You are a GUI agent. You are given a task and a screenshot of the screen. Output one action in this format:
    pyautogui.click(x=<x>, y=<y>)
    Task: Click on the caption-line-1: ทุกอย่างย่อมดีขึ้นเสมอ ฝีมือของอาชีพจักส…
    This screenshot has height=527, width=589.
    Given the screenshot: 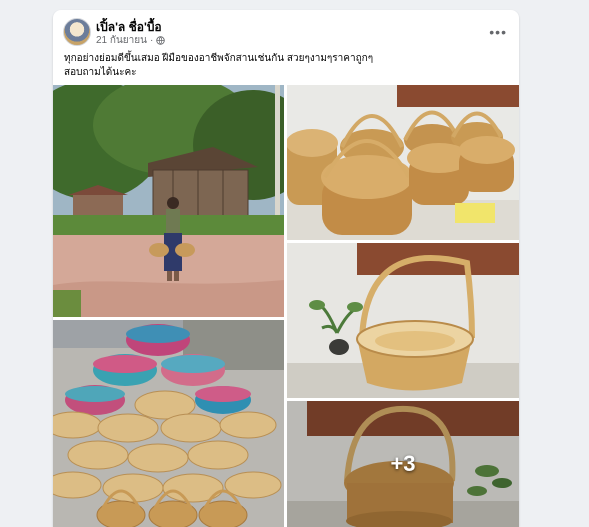 What is the action you would take?
    pyautogui.click(x=219, y=58)
    